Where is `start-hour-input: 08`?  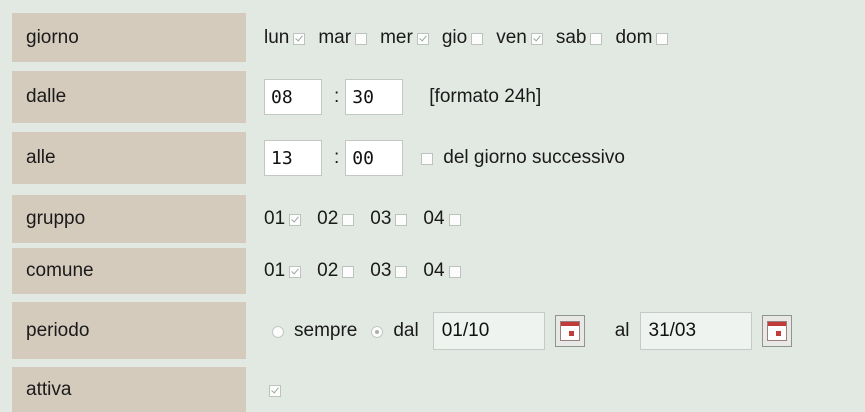
start-hour-input: 08 is located at coordinates (293, 97).